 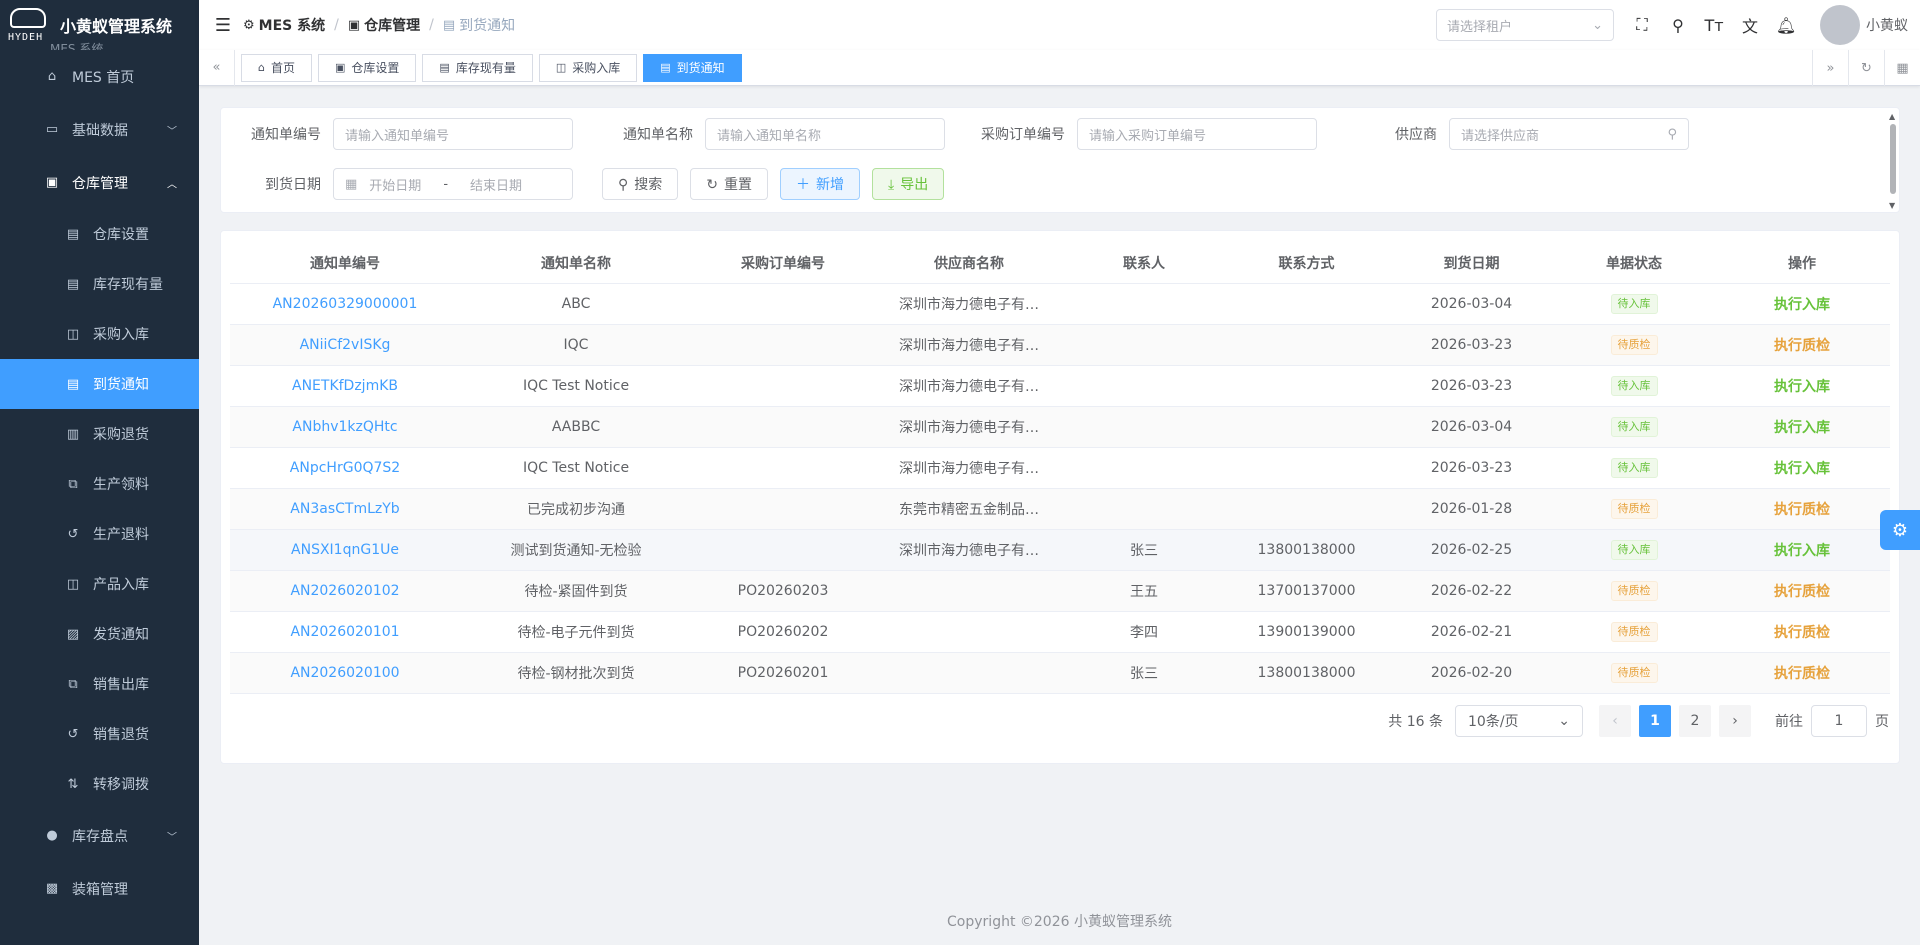 What do you see at coordinates (908, 184) in the screenshot?
I see `export-button: ⤓ 导出` at bounding box center [908, 184].